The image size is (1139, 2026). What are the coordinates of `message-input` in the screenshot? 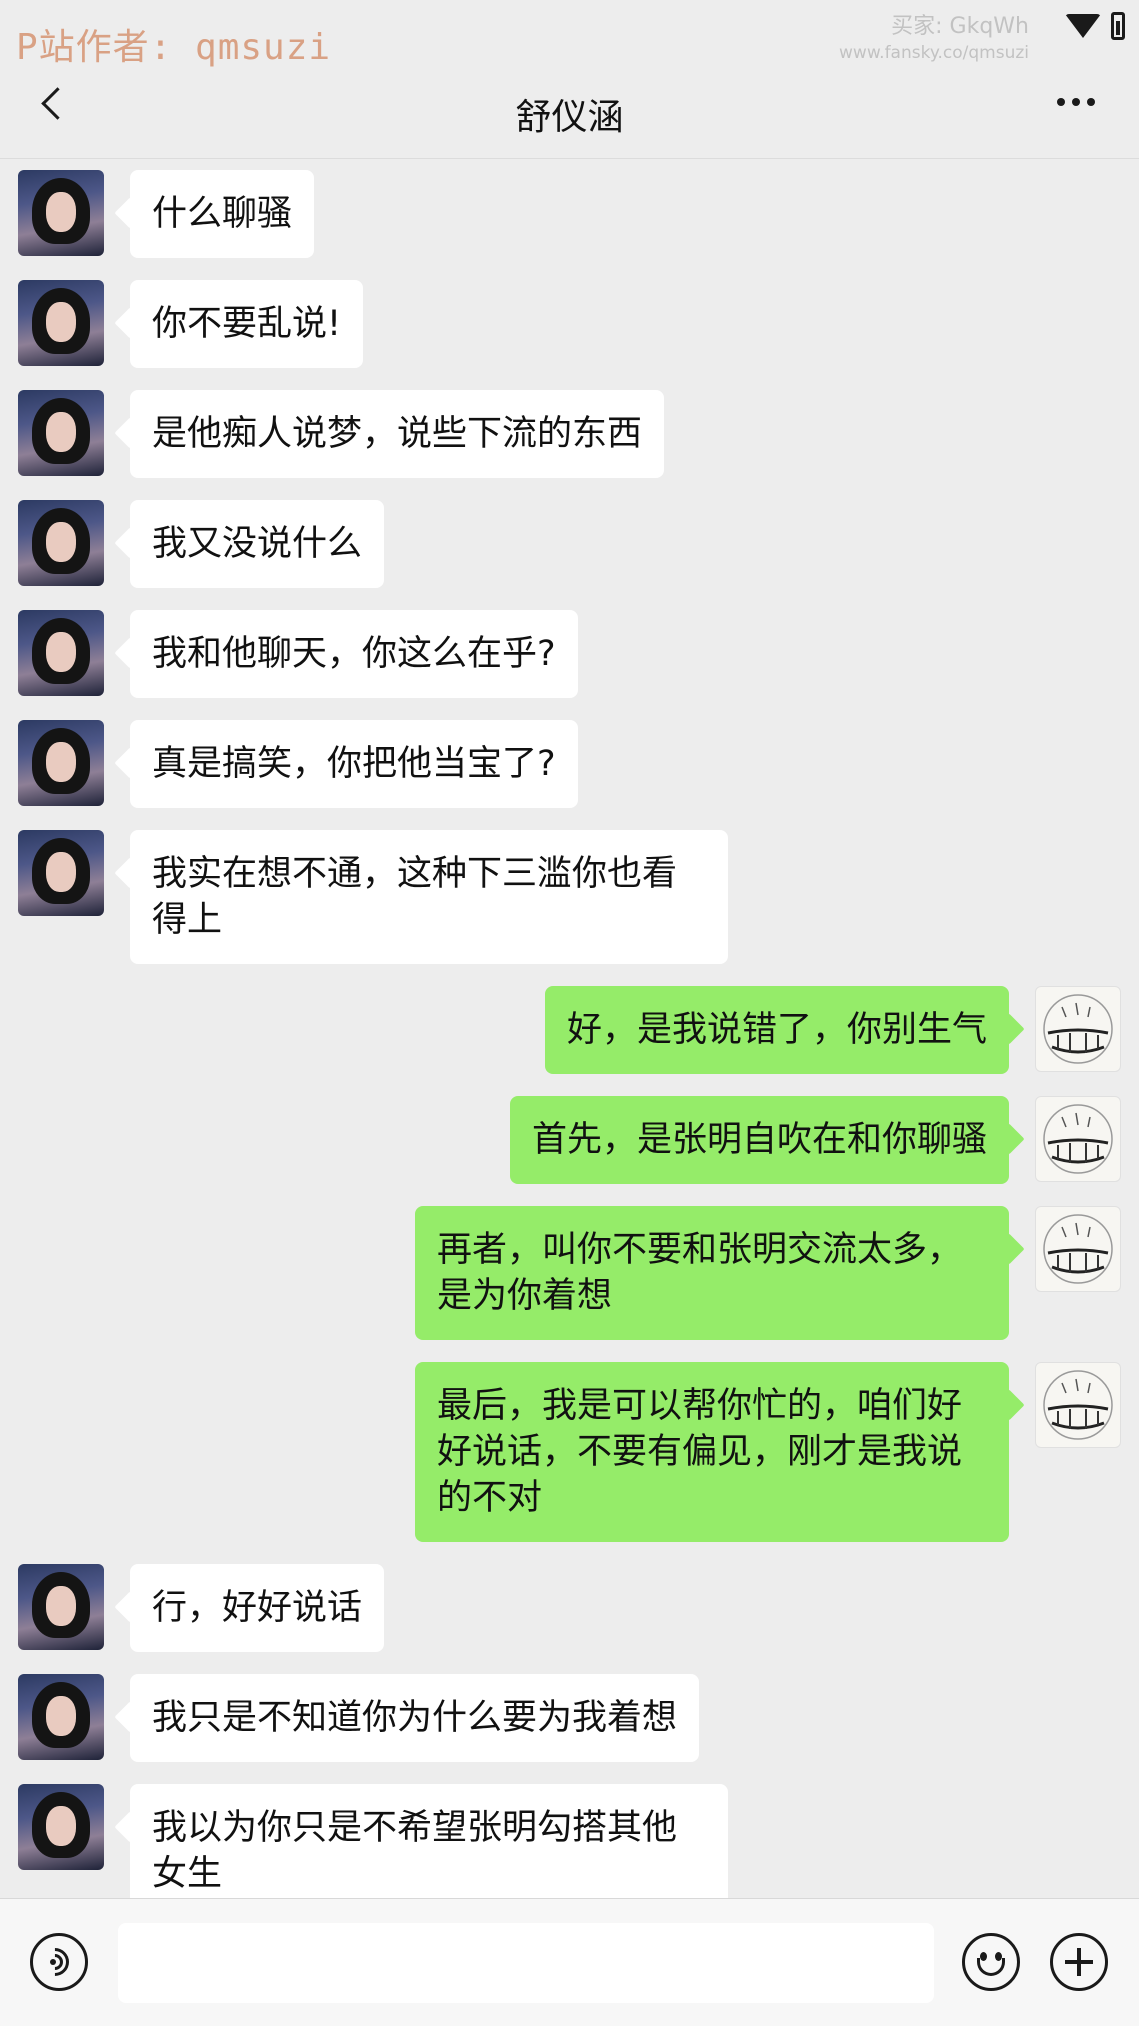 It's located at (526, 1963).